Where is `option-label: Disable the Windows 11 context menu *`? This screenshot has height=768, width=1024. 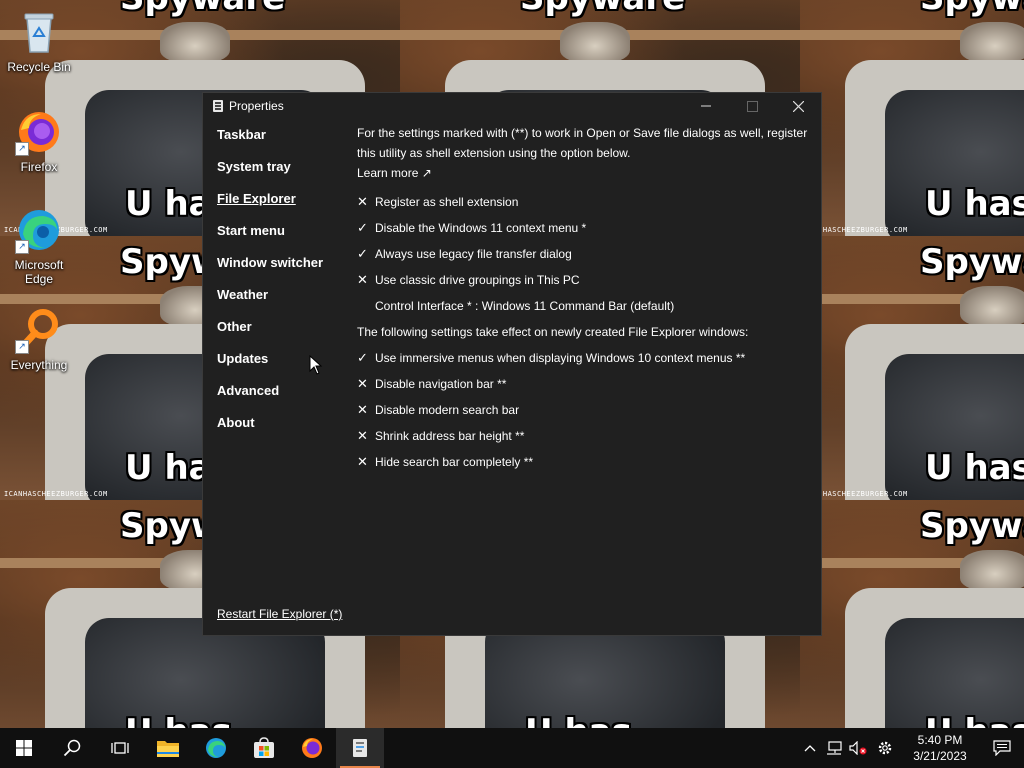 option-label: Disable the Windows 11 context menu * is located at coordinates (481, 228).